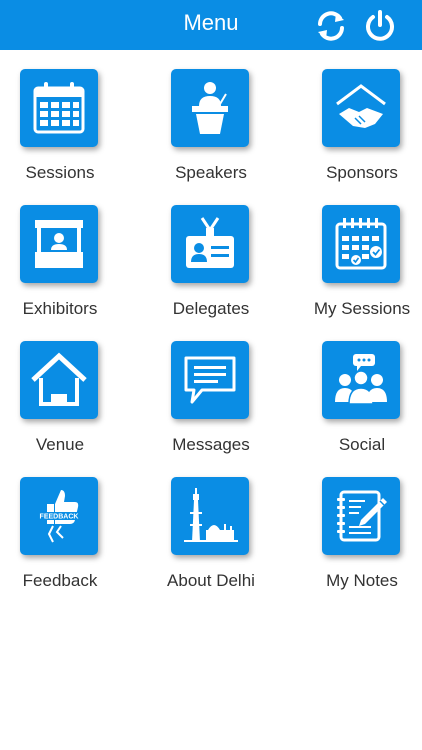  I want to click on menu-item-label: Sessions, so click(60, 172).